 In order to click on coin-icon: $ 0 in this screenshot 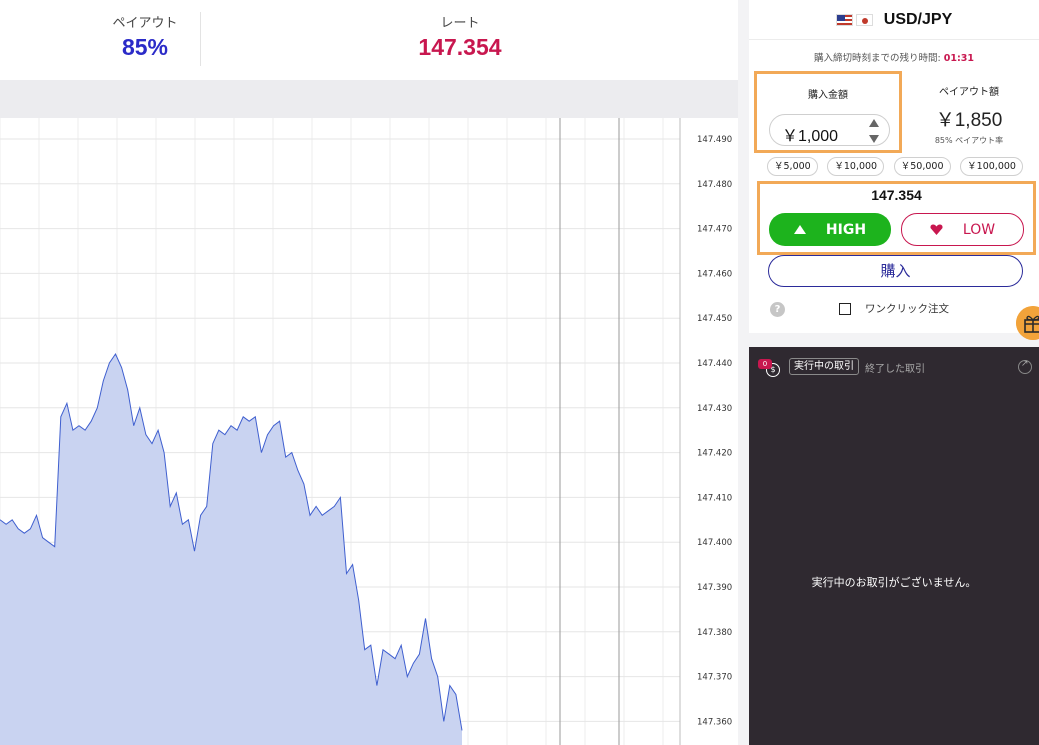, I will do `click(769, 368)`.